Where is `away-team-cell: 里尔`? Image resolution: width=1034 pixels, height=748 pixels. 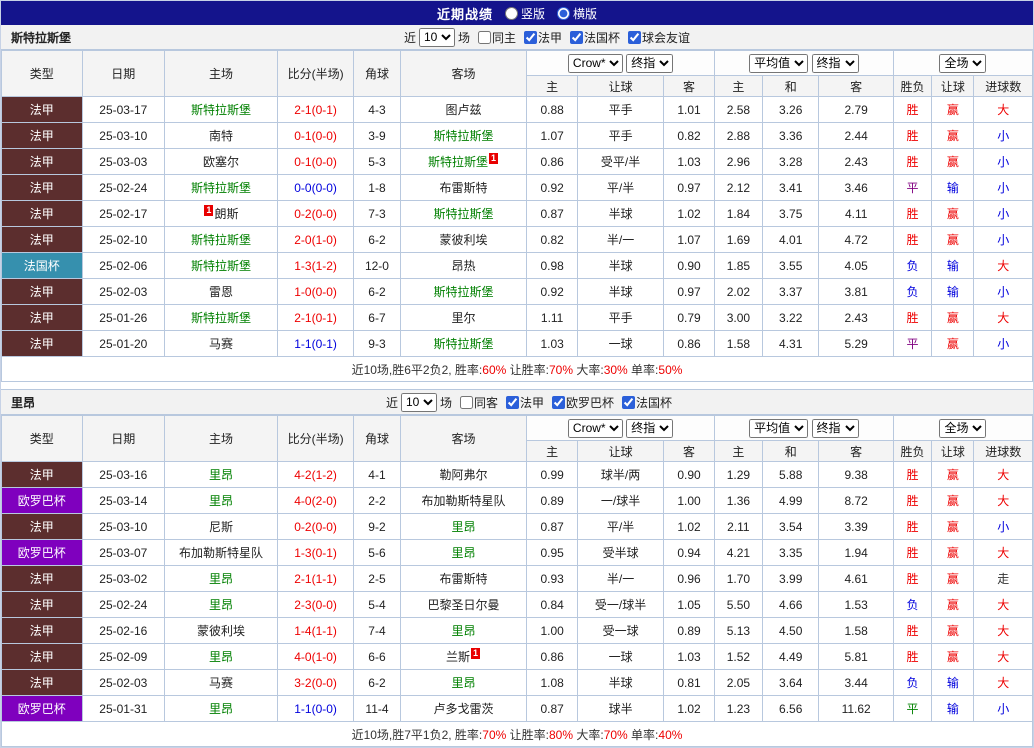 away-team-cell: 里尔 is located at coordinates (463, 317).